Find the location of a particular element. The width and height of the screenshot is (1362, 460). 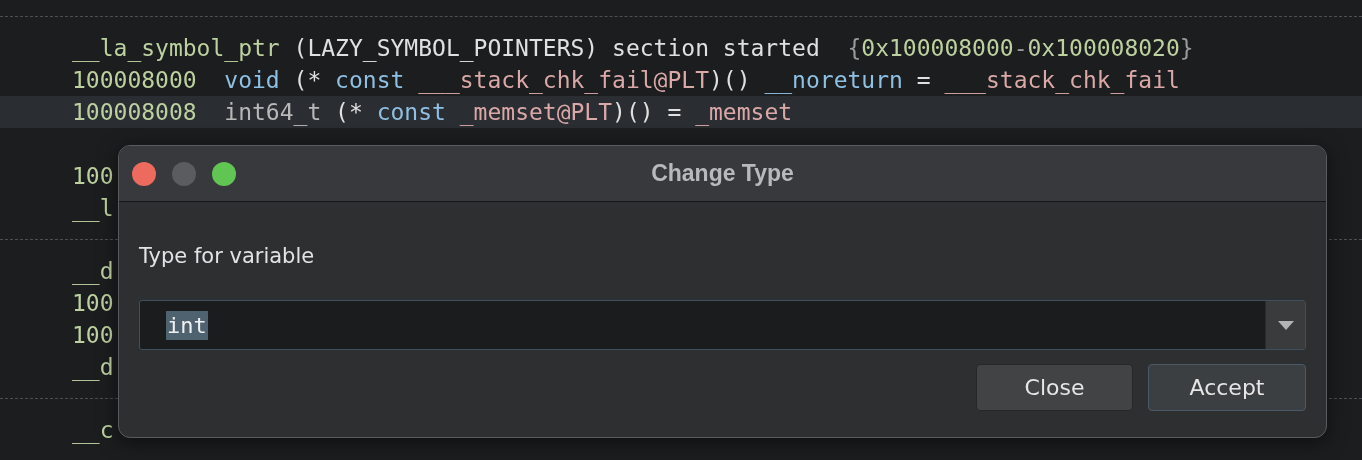

code-line: 100008000 void (* const ___stack_chk_fail@PLT)() __noreturn = ___stack_chk_fail is located at coordinates (626, 80).